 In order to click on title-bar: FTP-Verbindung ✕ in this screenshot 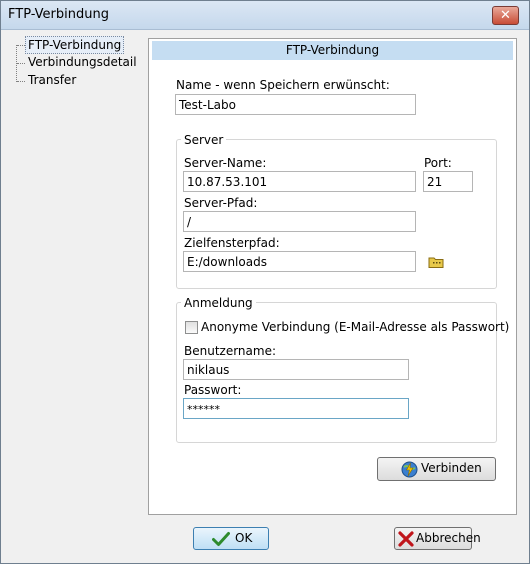, I will do `click(265, 15)`.